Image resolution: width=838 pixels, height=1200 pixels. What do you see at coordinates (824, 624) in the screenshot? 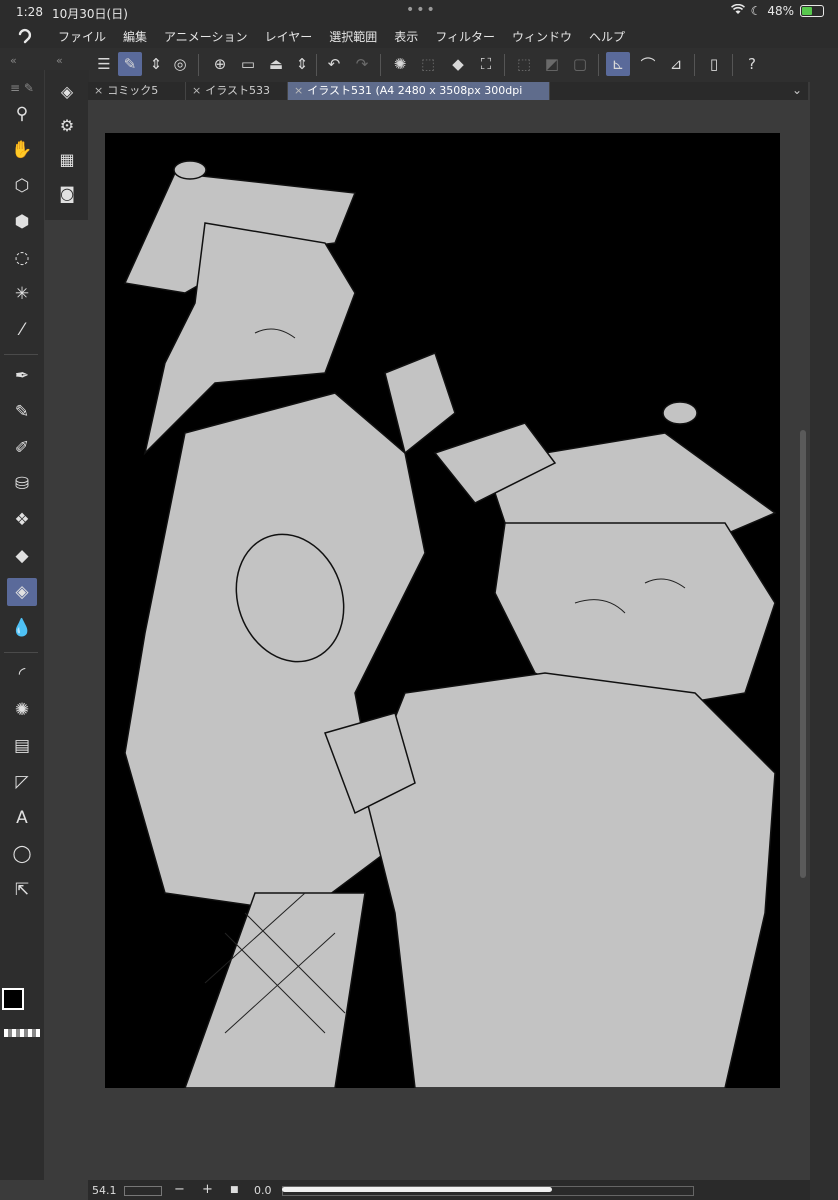
I see `right-panel-strip` at bounding box center [824, 624].